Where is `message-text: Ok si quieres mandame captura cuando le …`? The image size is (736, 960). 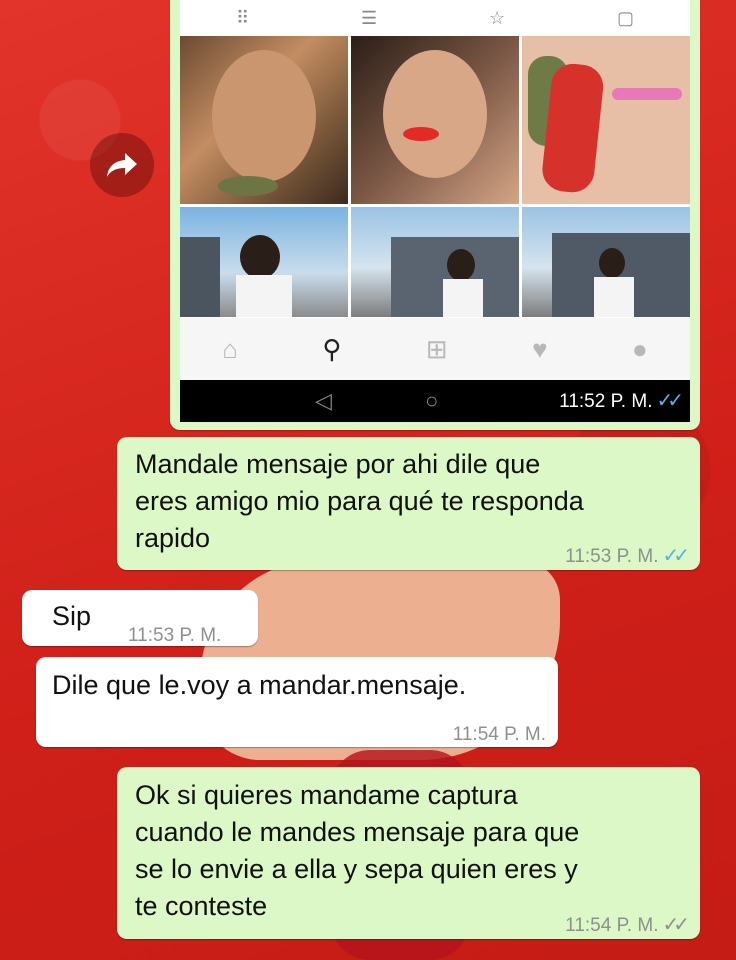
message-text: Ok si quieres mandame captura cuando le … is located at coordinates (357, 850).